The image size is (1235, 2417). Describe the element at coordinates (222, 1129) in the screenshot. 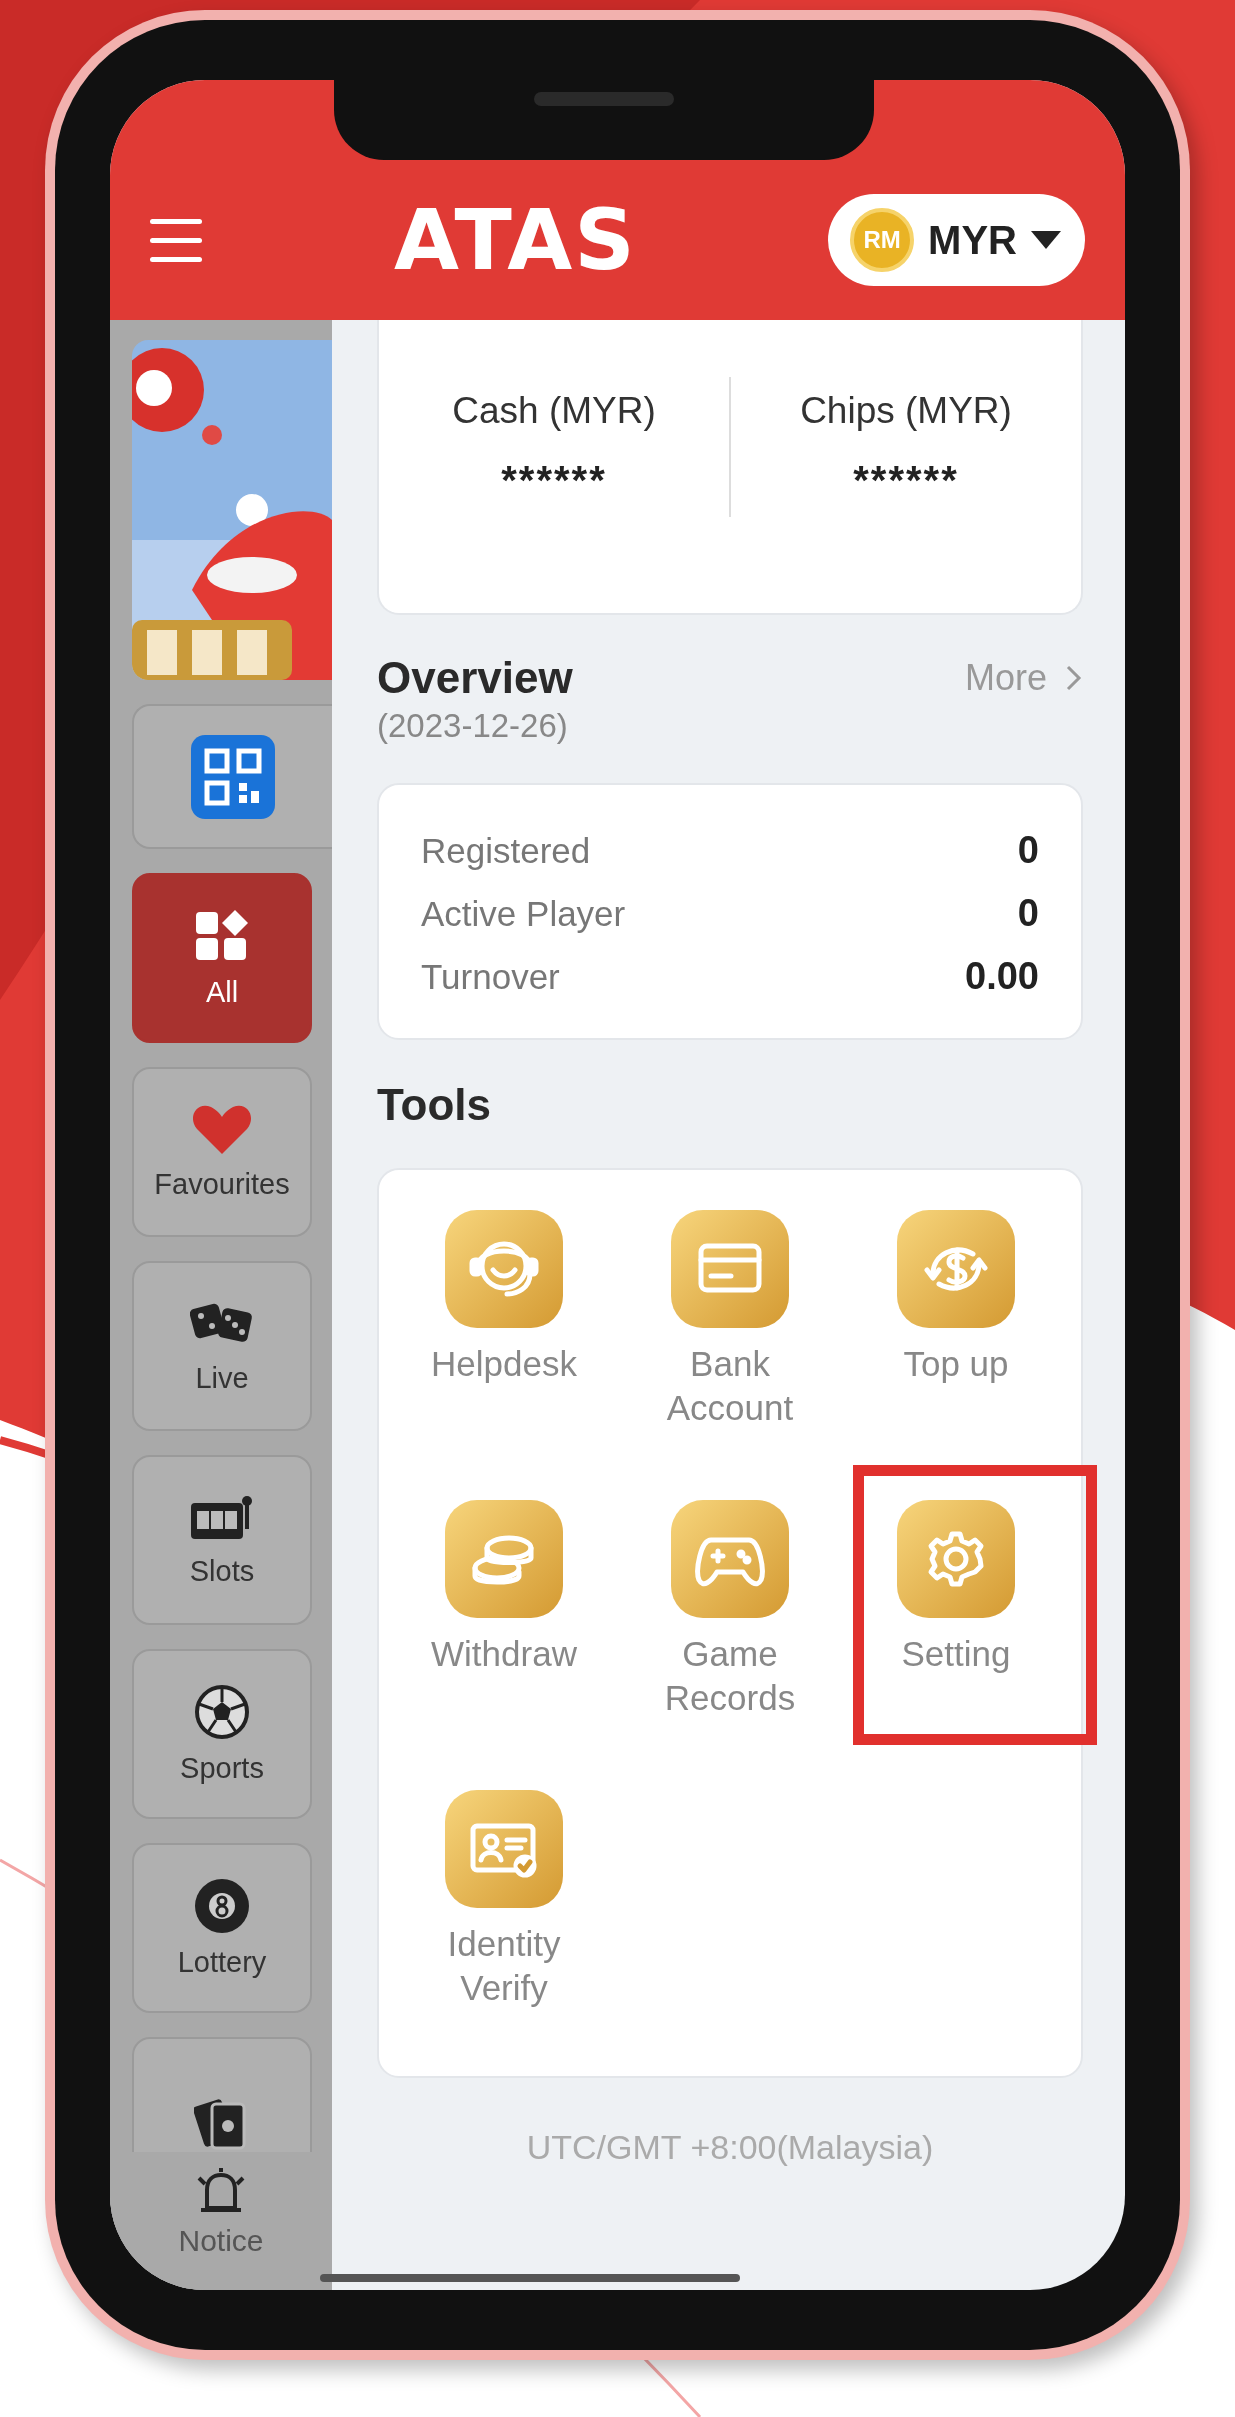

I see `heart-icon` at that location.